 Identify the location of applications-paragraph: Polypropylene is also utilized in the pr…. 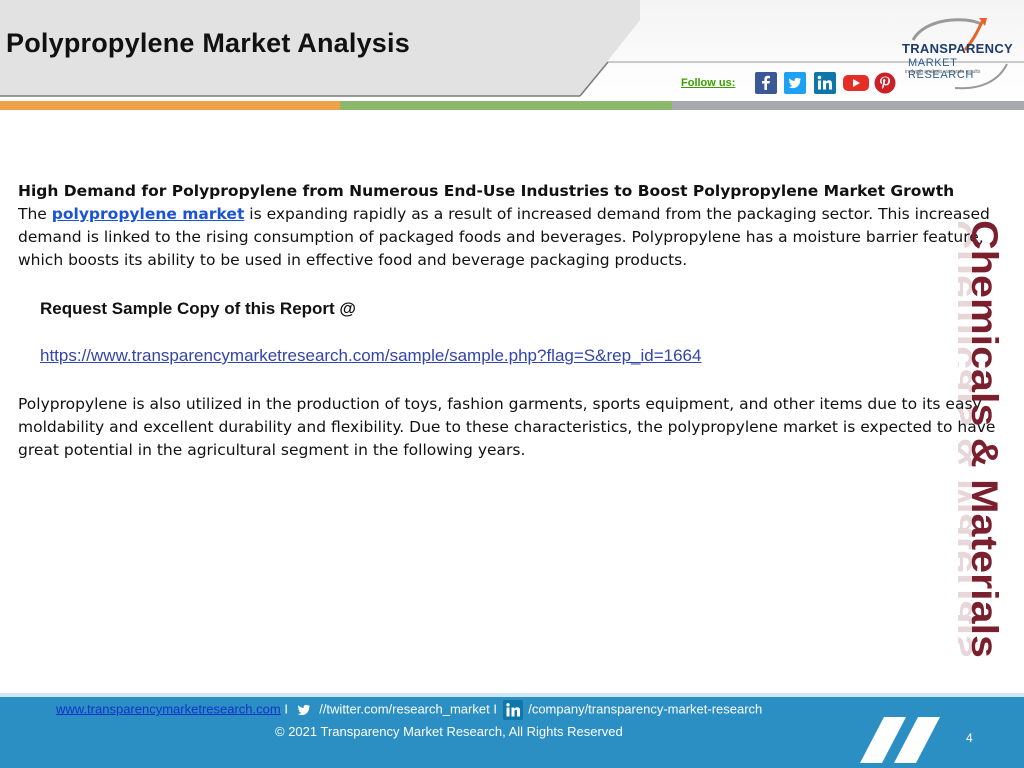
(507, 427).